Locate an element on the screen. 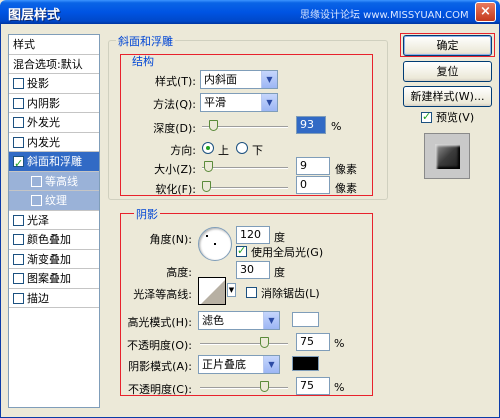 The image size is (500, 418). gloss-contour-label: 光泽等高线: is located at coordinates (162, 294).